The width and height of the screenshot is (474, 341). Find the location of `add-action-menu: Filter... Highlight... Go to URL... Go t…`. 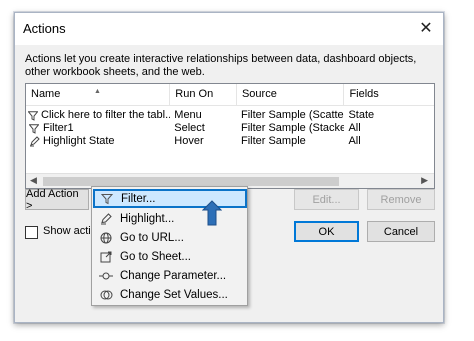

add-action-menu: Filter... Highlight... Go to URL... Go t… is located at coordinates (169, 246).